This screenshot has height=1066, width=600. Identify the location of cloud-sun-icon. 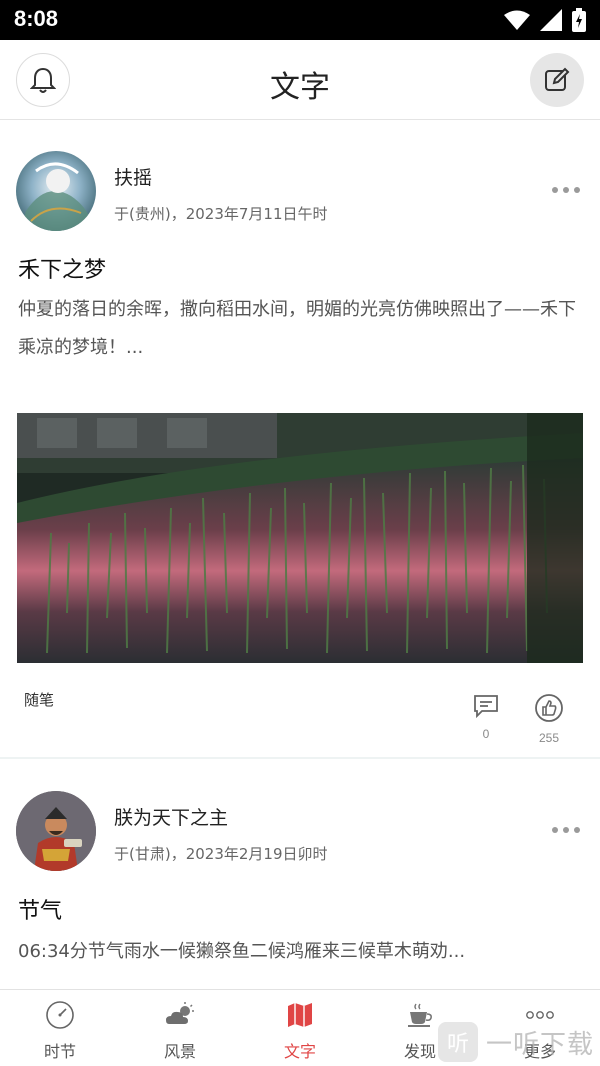
(180, 1013).